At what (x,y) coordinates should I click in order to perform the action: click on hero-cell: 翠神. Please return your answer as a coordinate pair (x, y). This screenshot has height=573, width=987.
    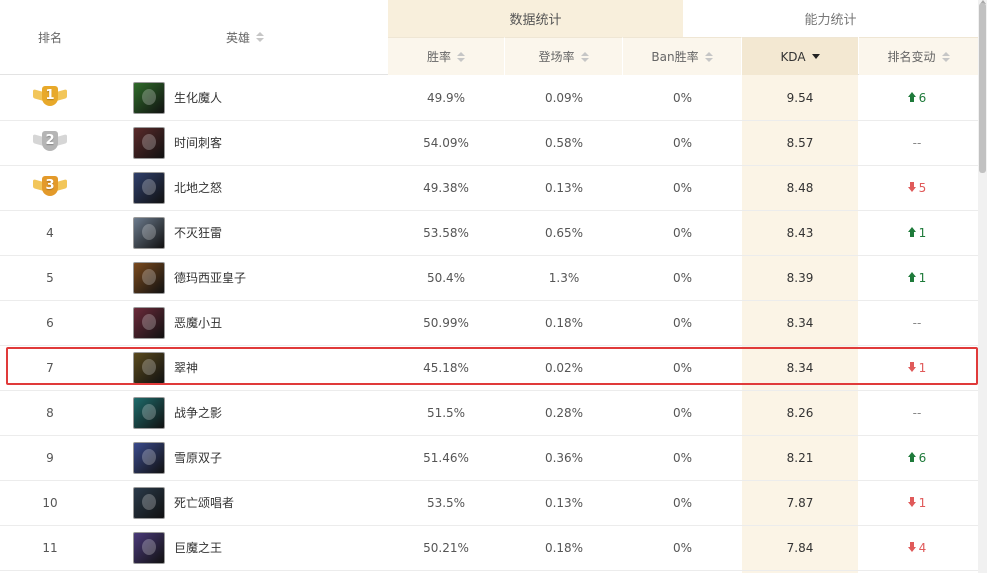
    Looking at the image, I should click on (258, 367).